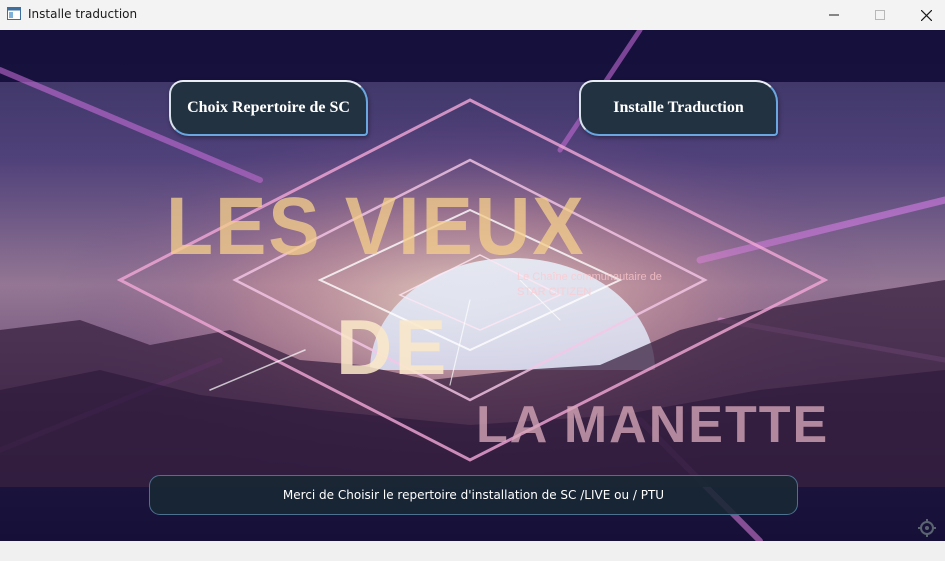 Image resolution: width=945 pixels, height=561 pixels. What do you see at coordinates (83, 14) in the screenshot?
I see `window-title: Installe traduction` at bounding box center [83, 14].